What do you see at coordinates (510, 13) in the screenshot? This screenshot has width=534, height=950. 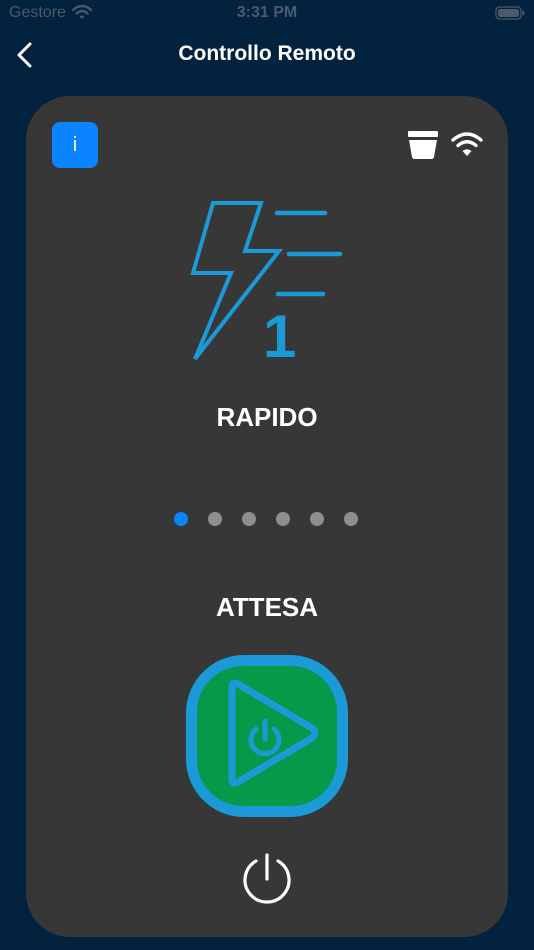 I see `battery-icon` at bounding box center [510, 13].